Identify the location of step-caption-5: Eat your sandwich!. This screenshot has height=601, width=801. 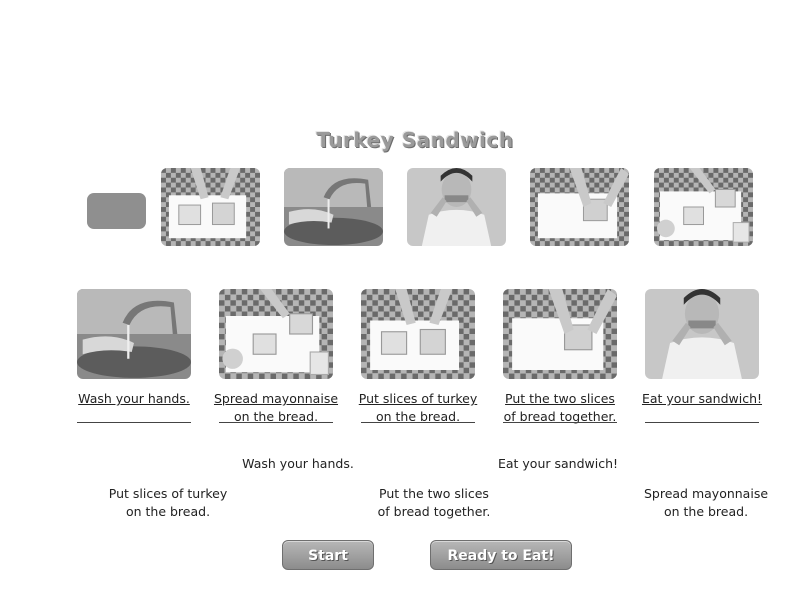
(702, 399).